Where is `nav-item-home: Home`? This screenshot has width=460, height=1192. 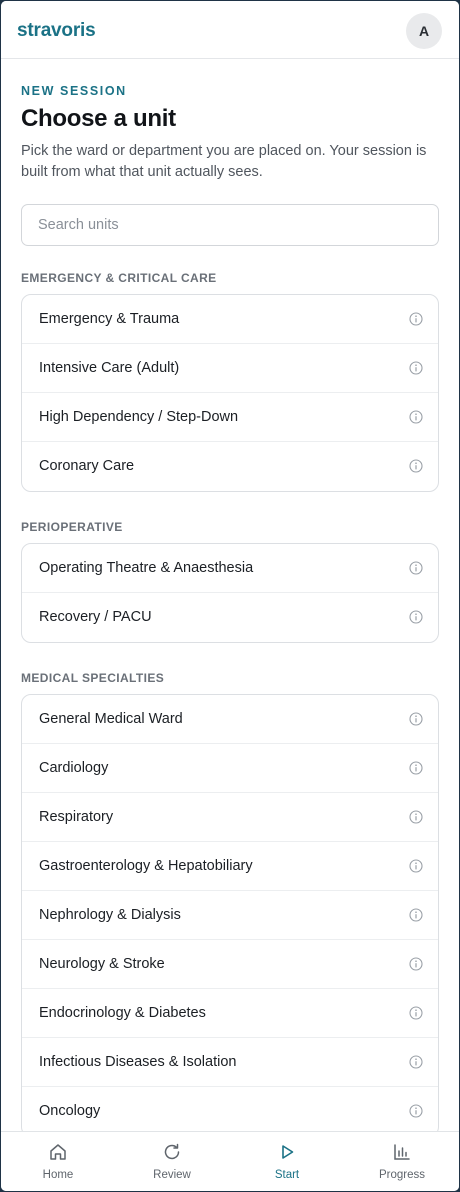
nav-item-home: Home is located at coordinates (58, 1161).